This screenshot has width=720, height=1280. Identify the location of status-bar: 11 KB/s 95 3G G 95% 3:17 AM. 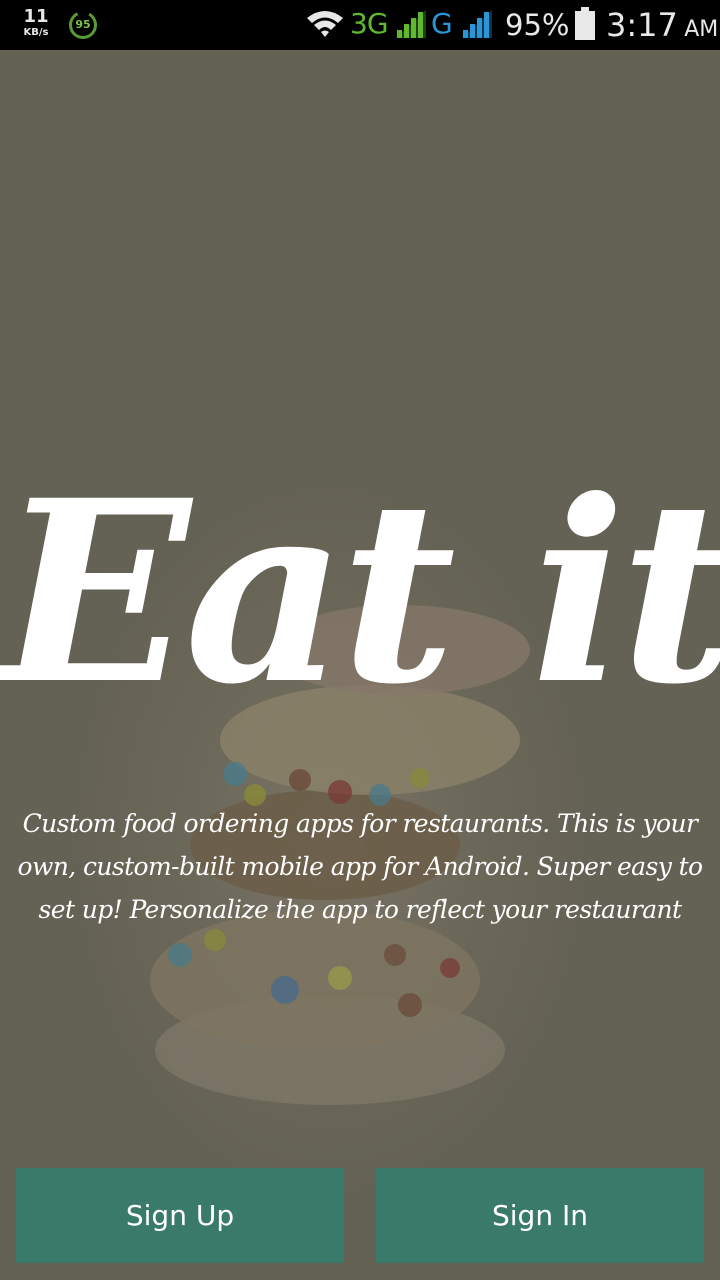
(360, 25).